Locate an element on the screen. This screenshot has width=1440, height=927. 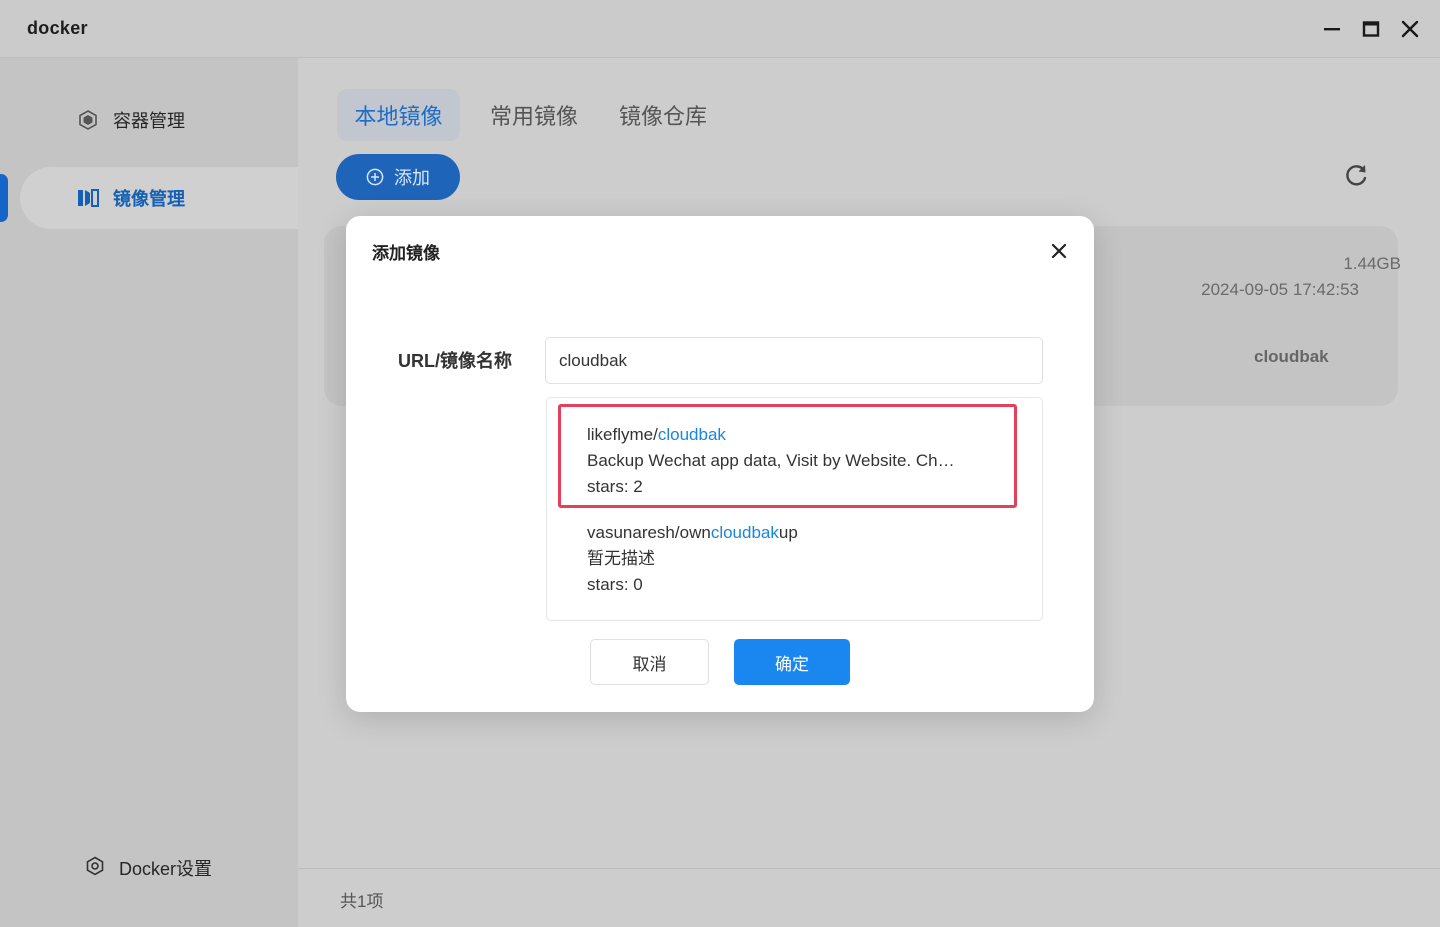
image-created-time: 2024-09-05 17:42:53 is located at coordinates (1280, 289).